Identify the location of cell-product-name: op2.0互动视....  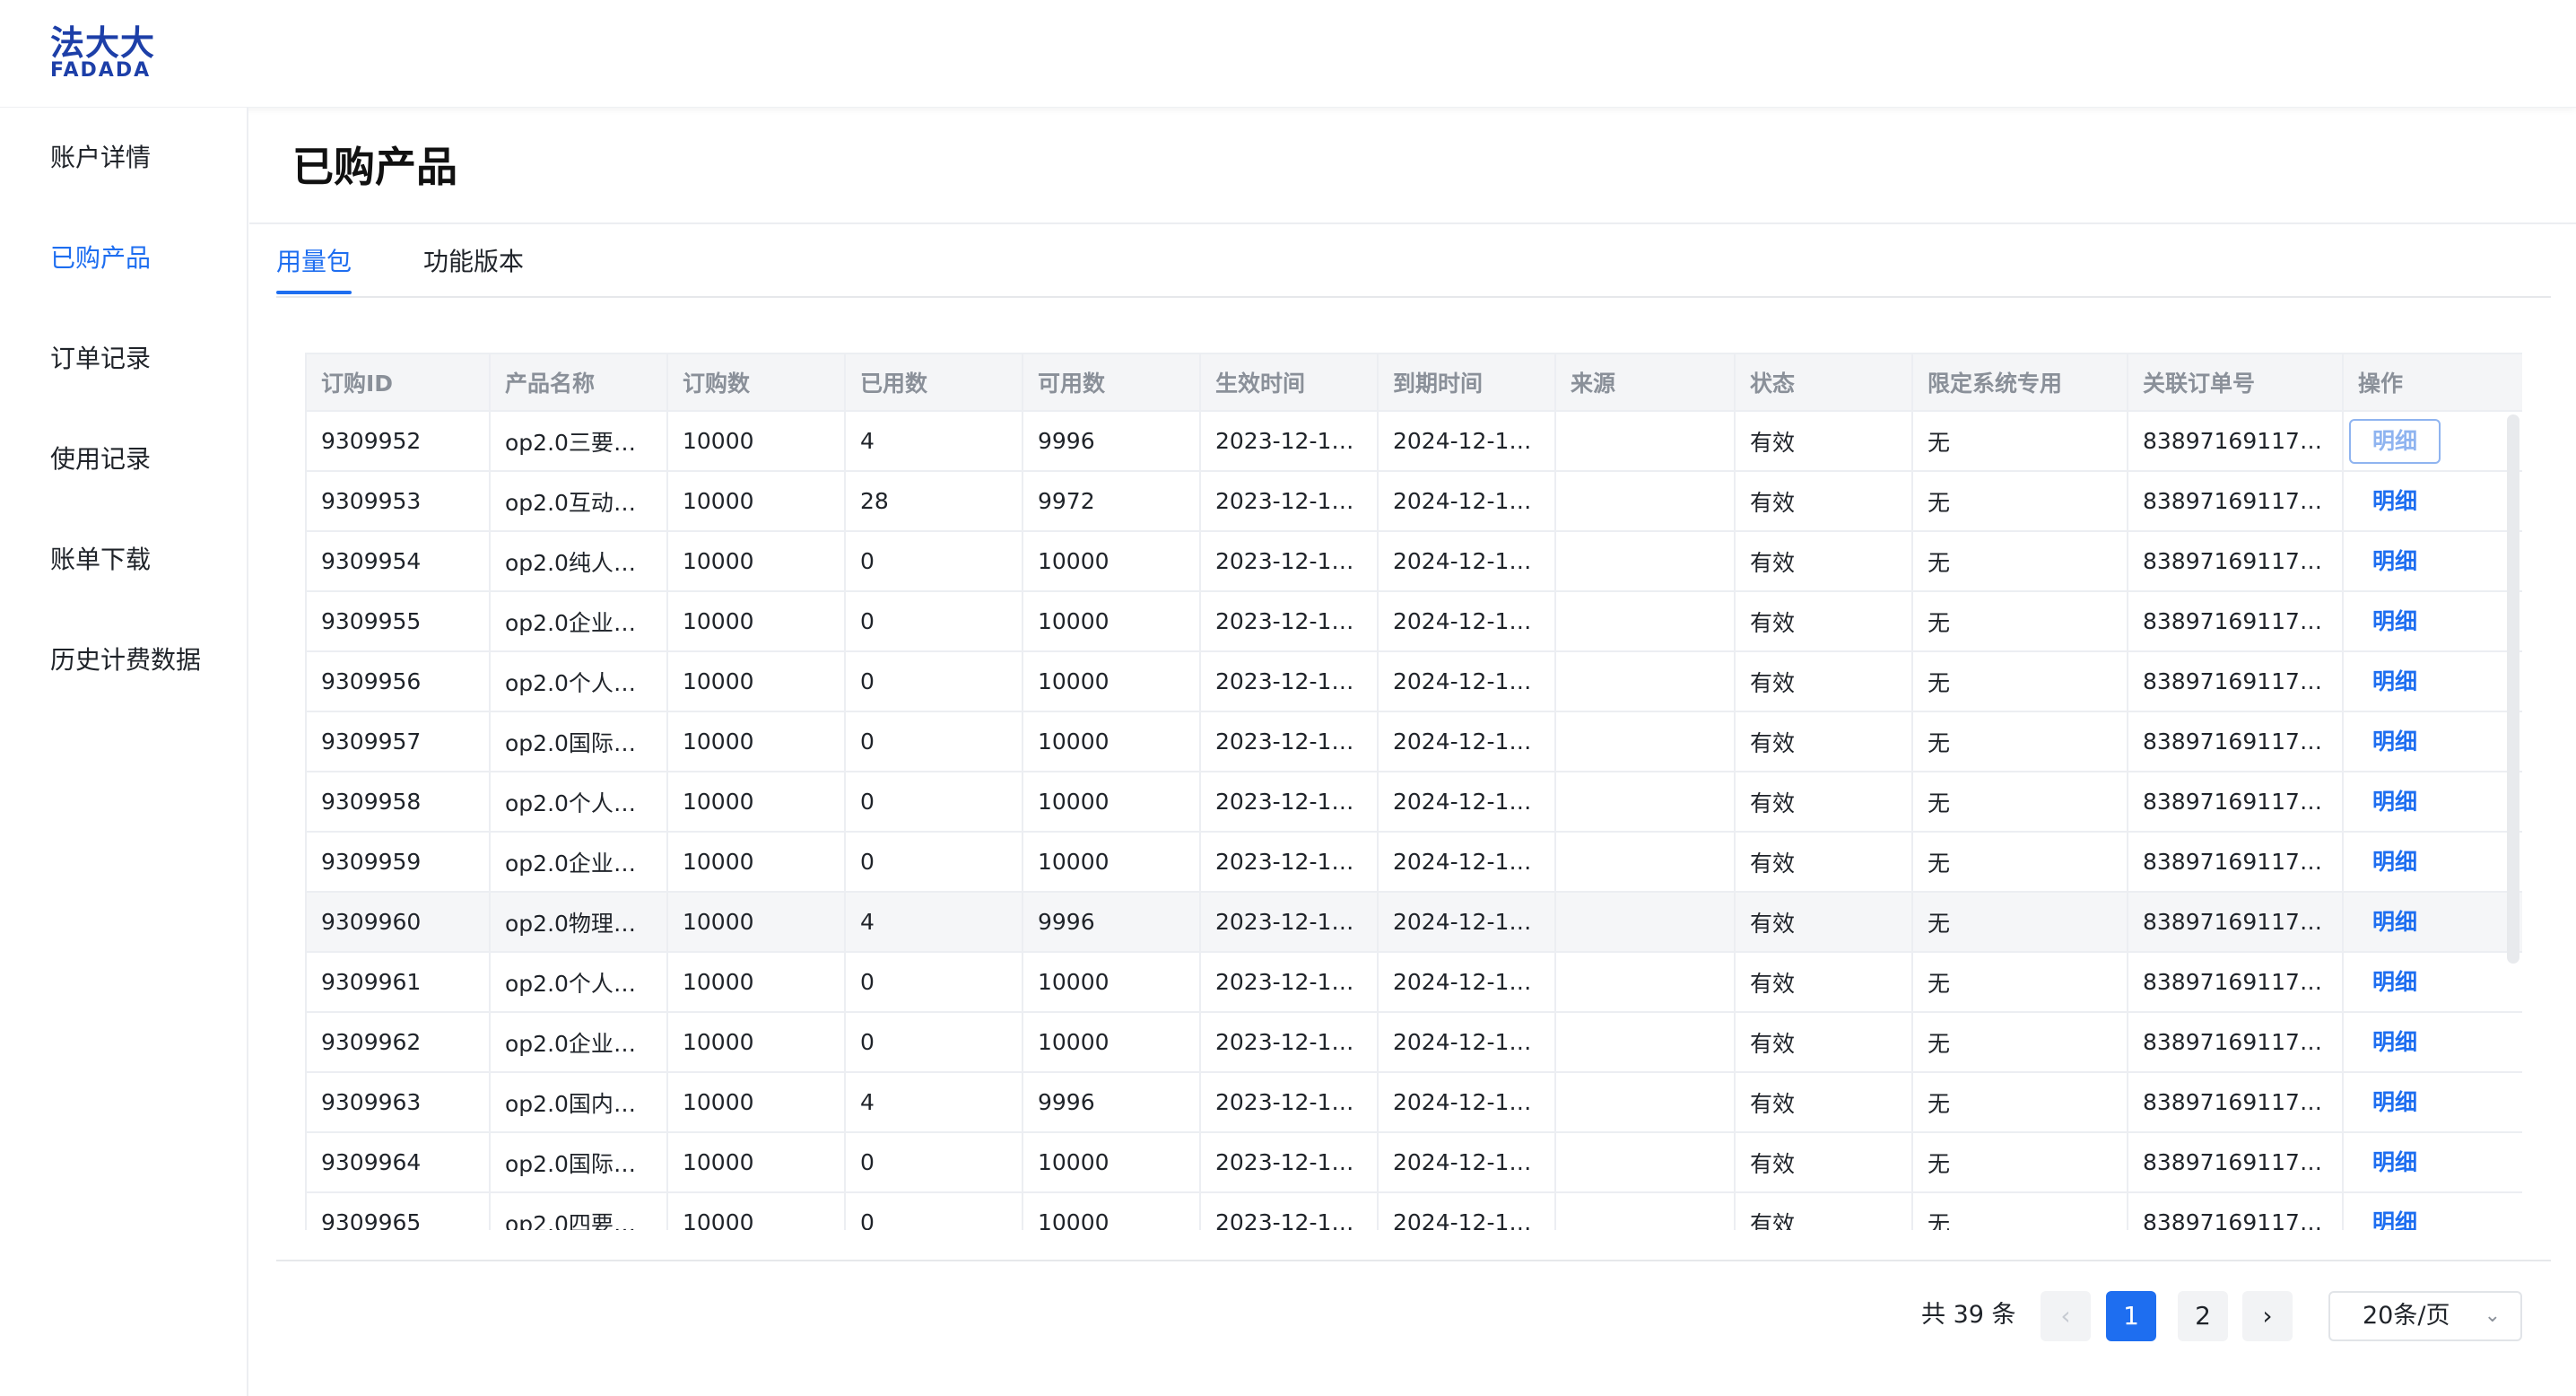
(578, 501).